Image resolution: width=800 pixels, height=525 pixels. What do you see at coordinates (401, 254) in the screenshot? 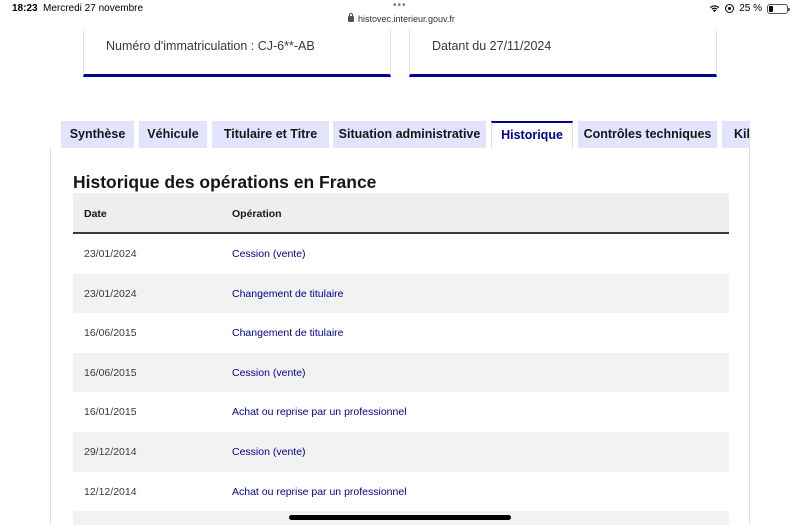
I see `table-row: 23/01/2024 Cession (vente)` at bounding box center [401, 254].